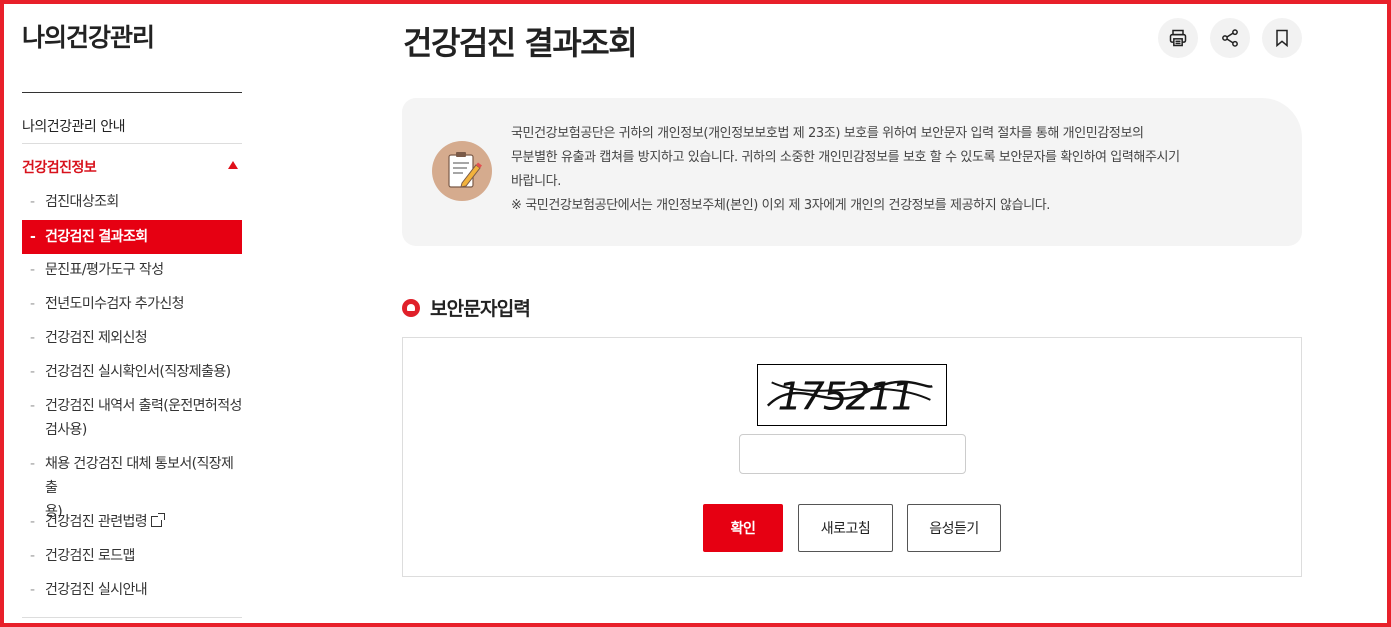 The height and width of the screenshot is (627, 1391). I want to click on sidebar-item-guide-info: - 건강검진 실시안내, so click(132, 590).